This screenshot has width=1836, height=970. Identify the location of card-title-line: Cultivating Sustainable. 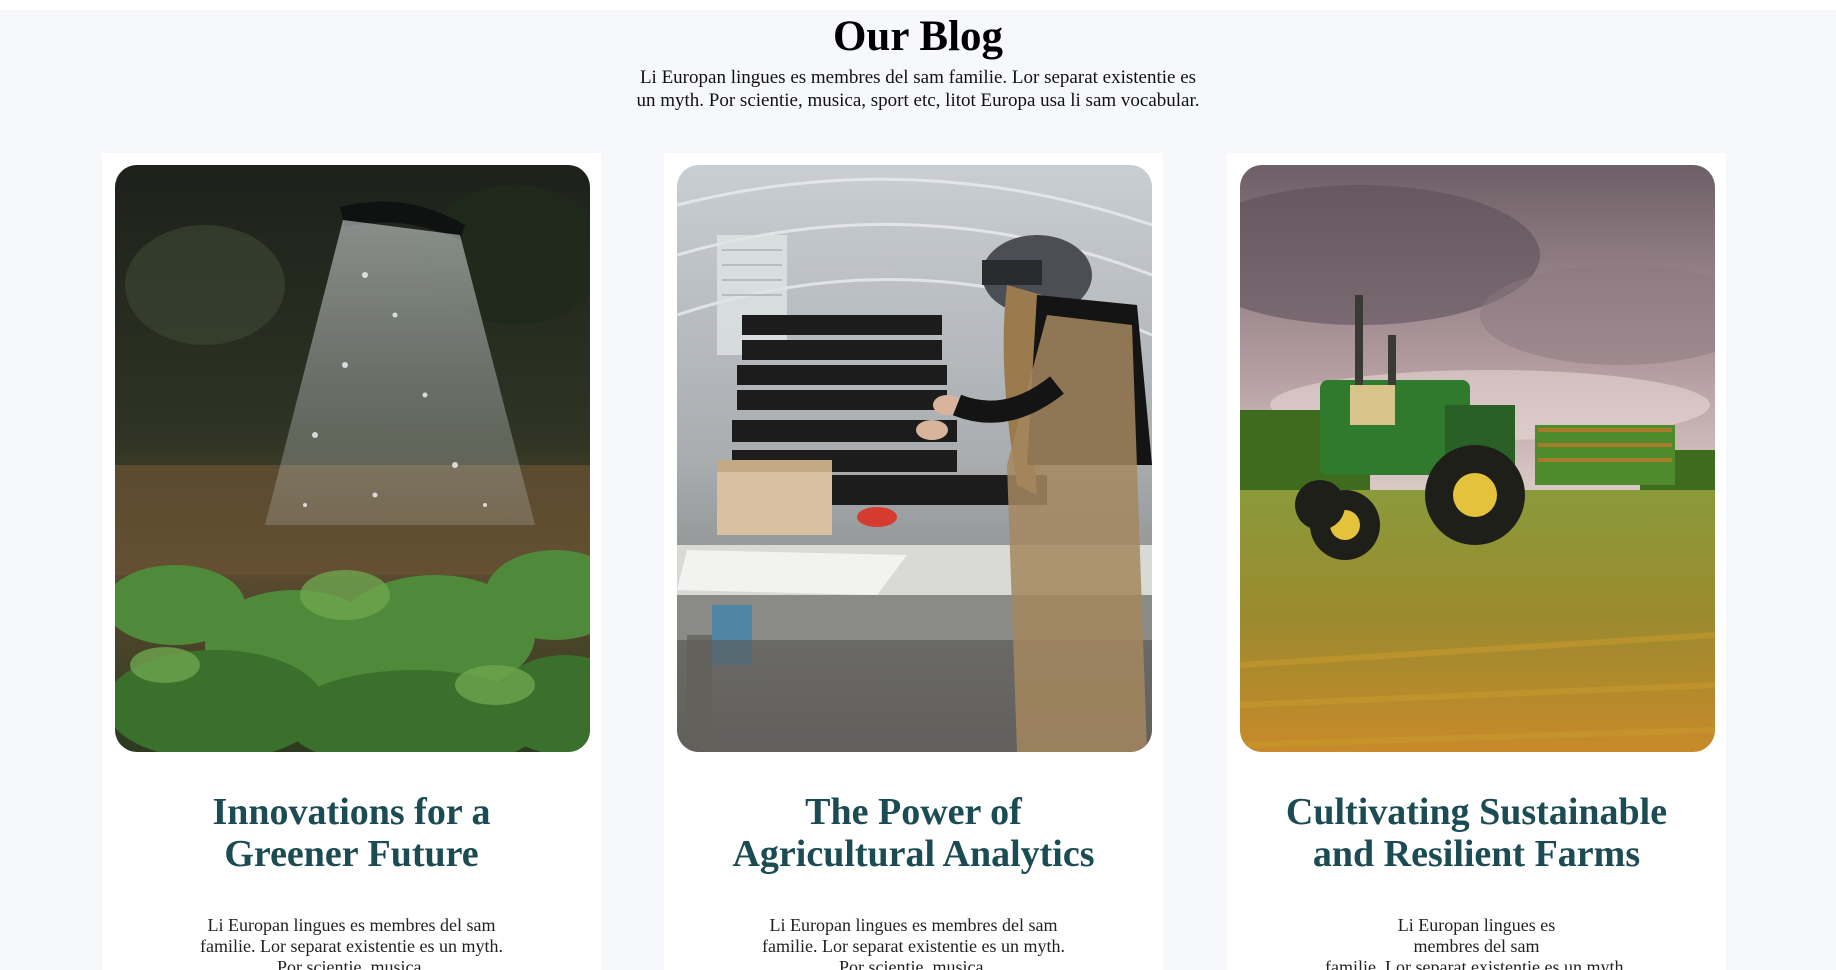
(1476, 812).